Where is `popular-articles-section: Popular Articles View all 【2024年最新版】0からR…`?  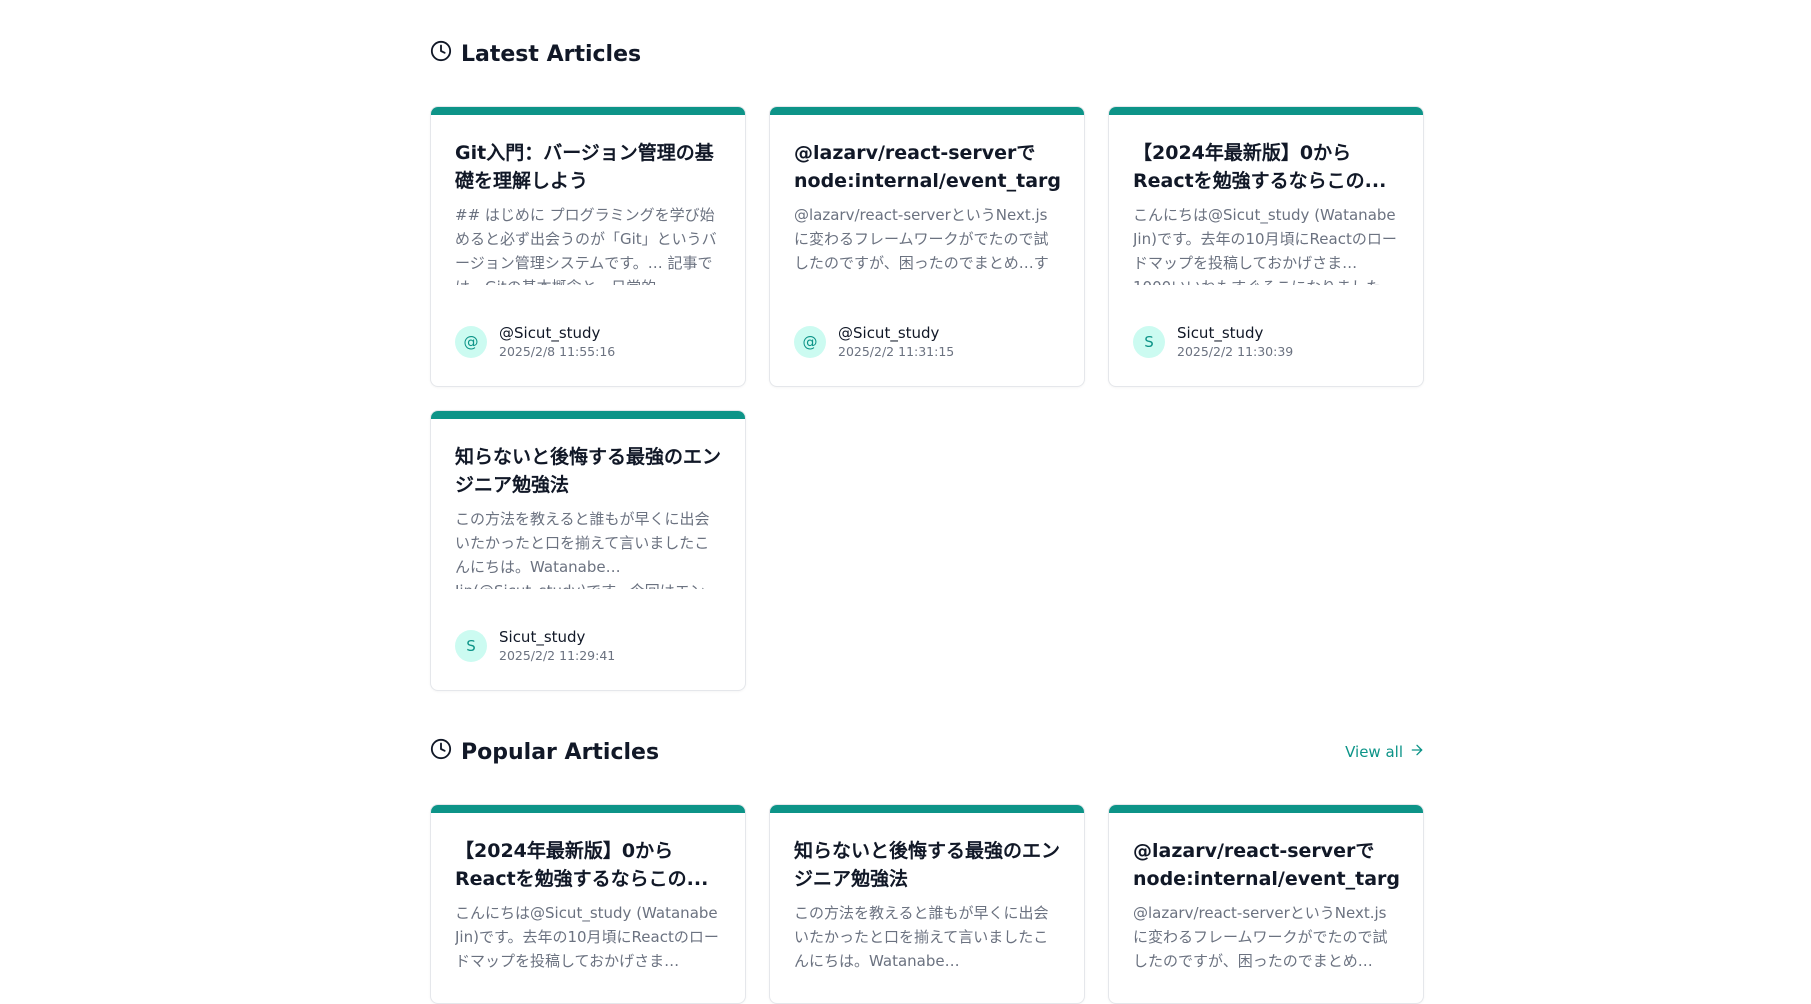 popular-articles-section: Popular Articles View all 【2024年最新版】0からR… is located at coordinates (927, 869).